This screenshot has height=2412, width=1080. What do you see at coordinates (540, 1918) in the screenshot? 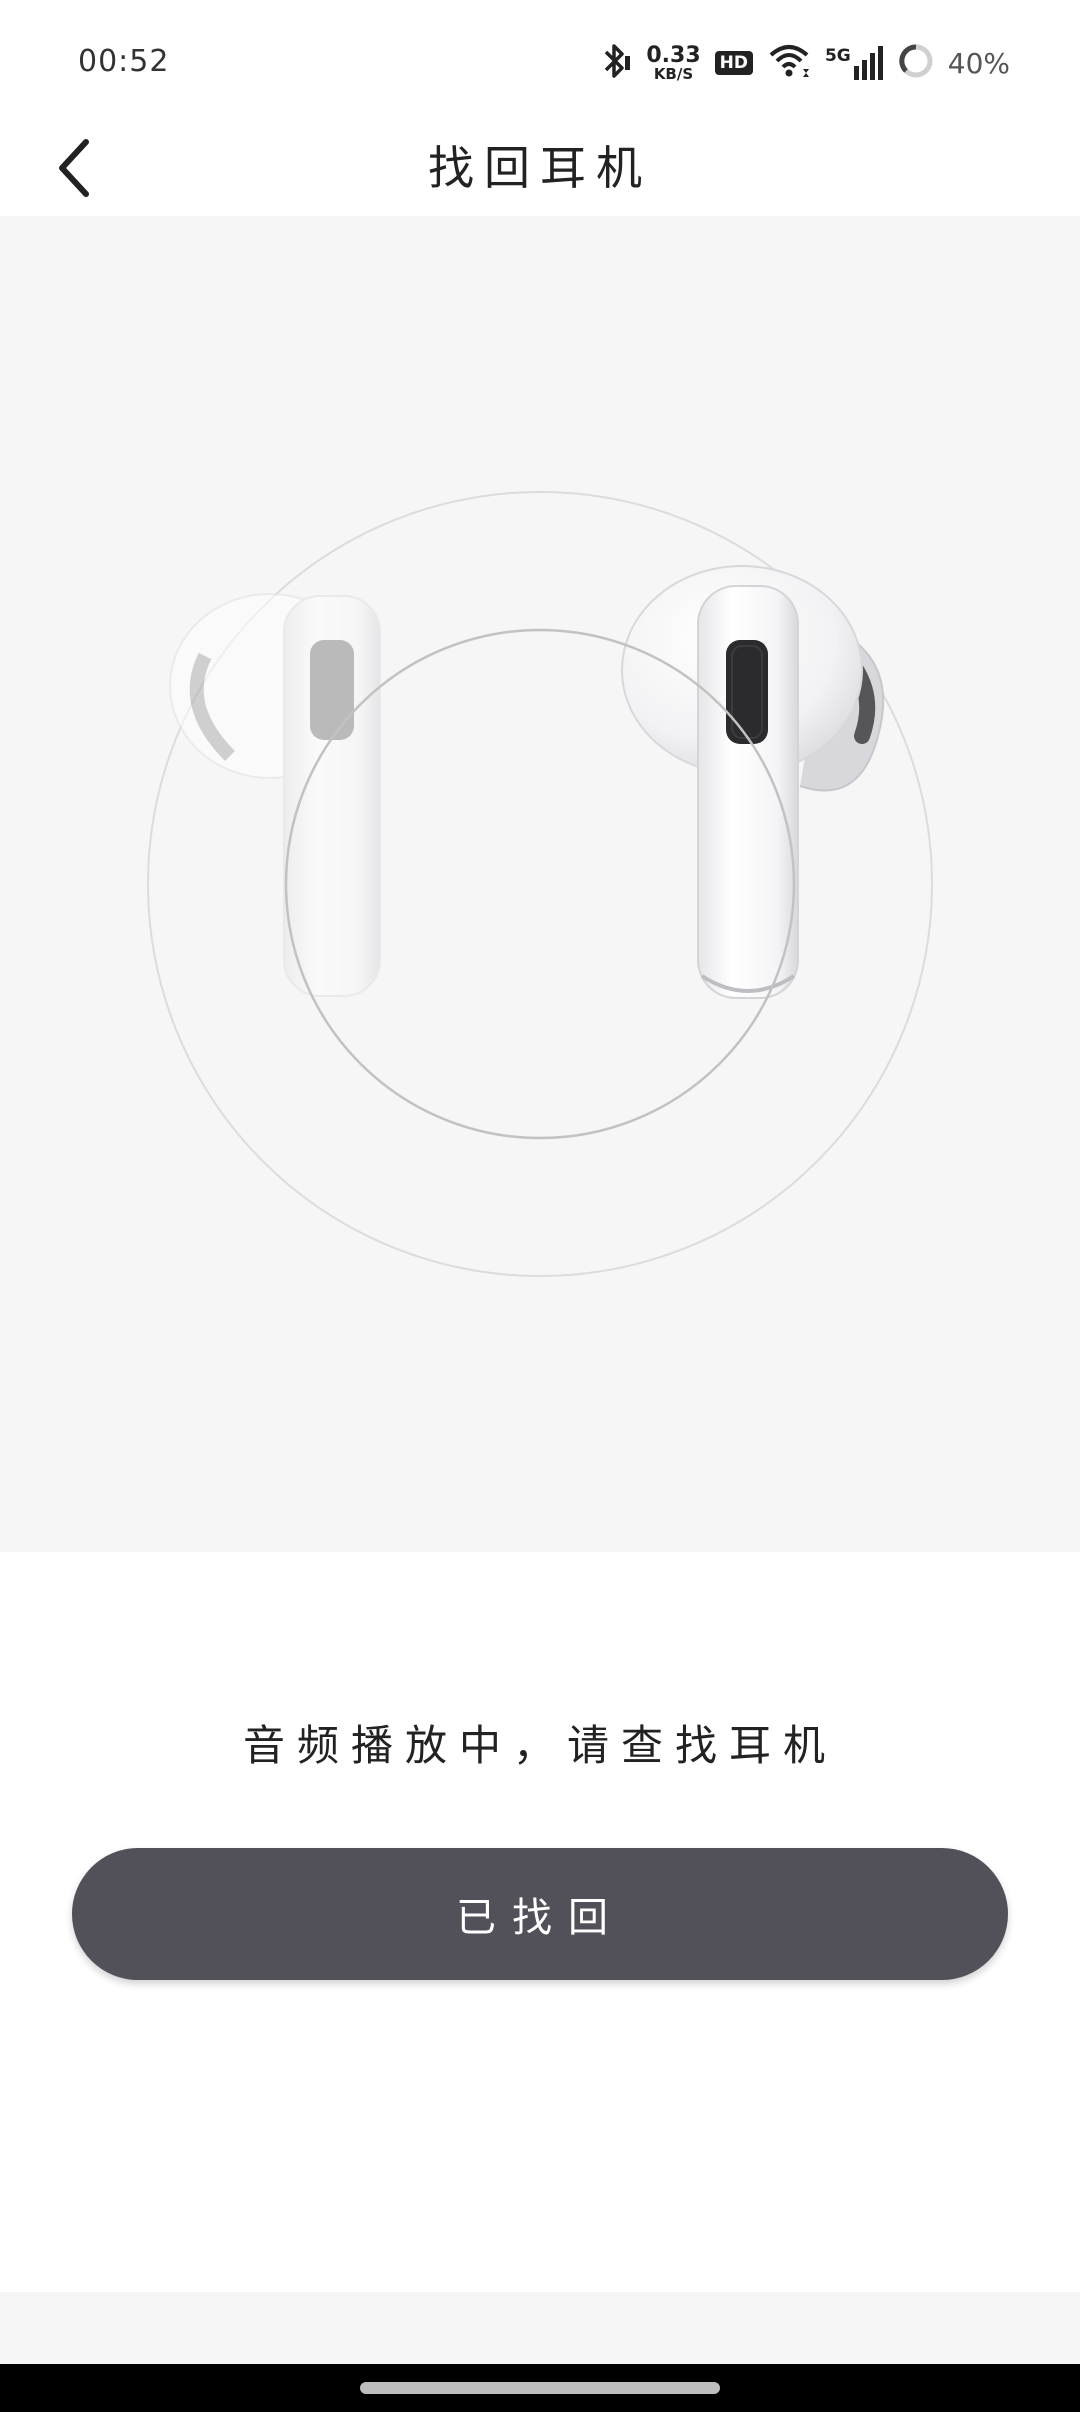
I see `found-button-label: 已找回` at bounding box center [540, 1918].